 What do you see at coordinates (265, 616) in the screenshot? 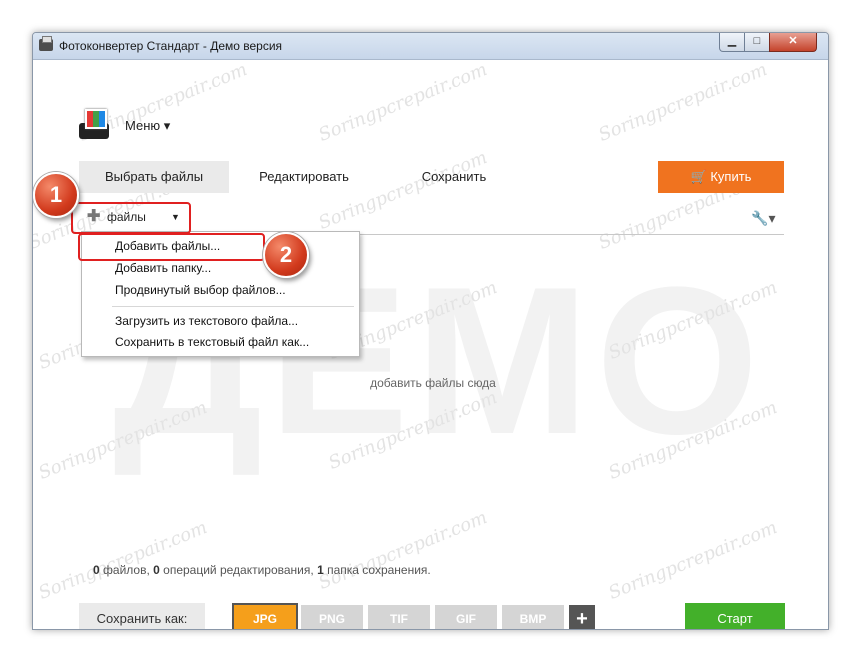
I see `format-jpg-button: JPG` at bounding box center [265, 616].